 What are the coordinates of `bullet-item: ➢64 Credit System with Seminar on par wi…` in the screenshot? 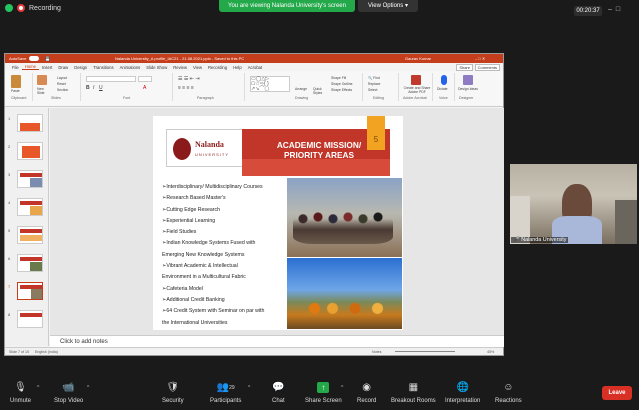 It's located at (213, 311).